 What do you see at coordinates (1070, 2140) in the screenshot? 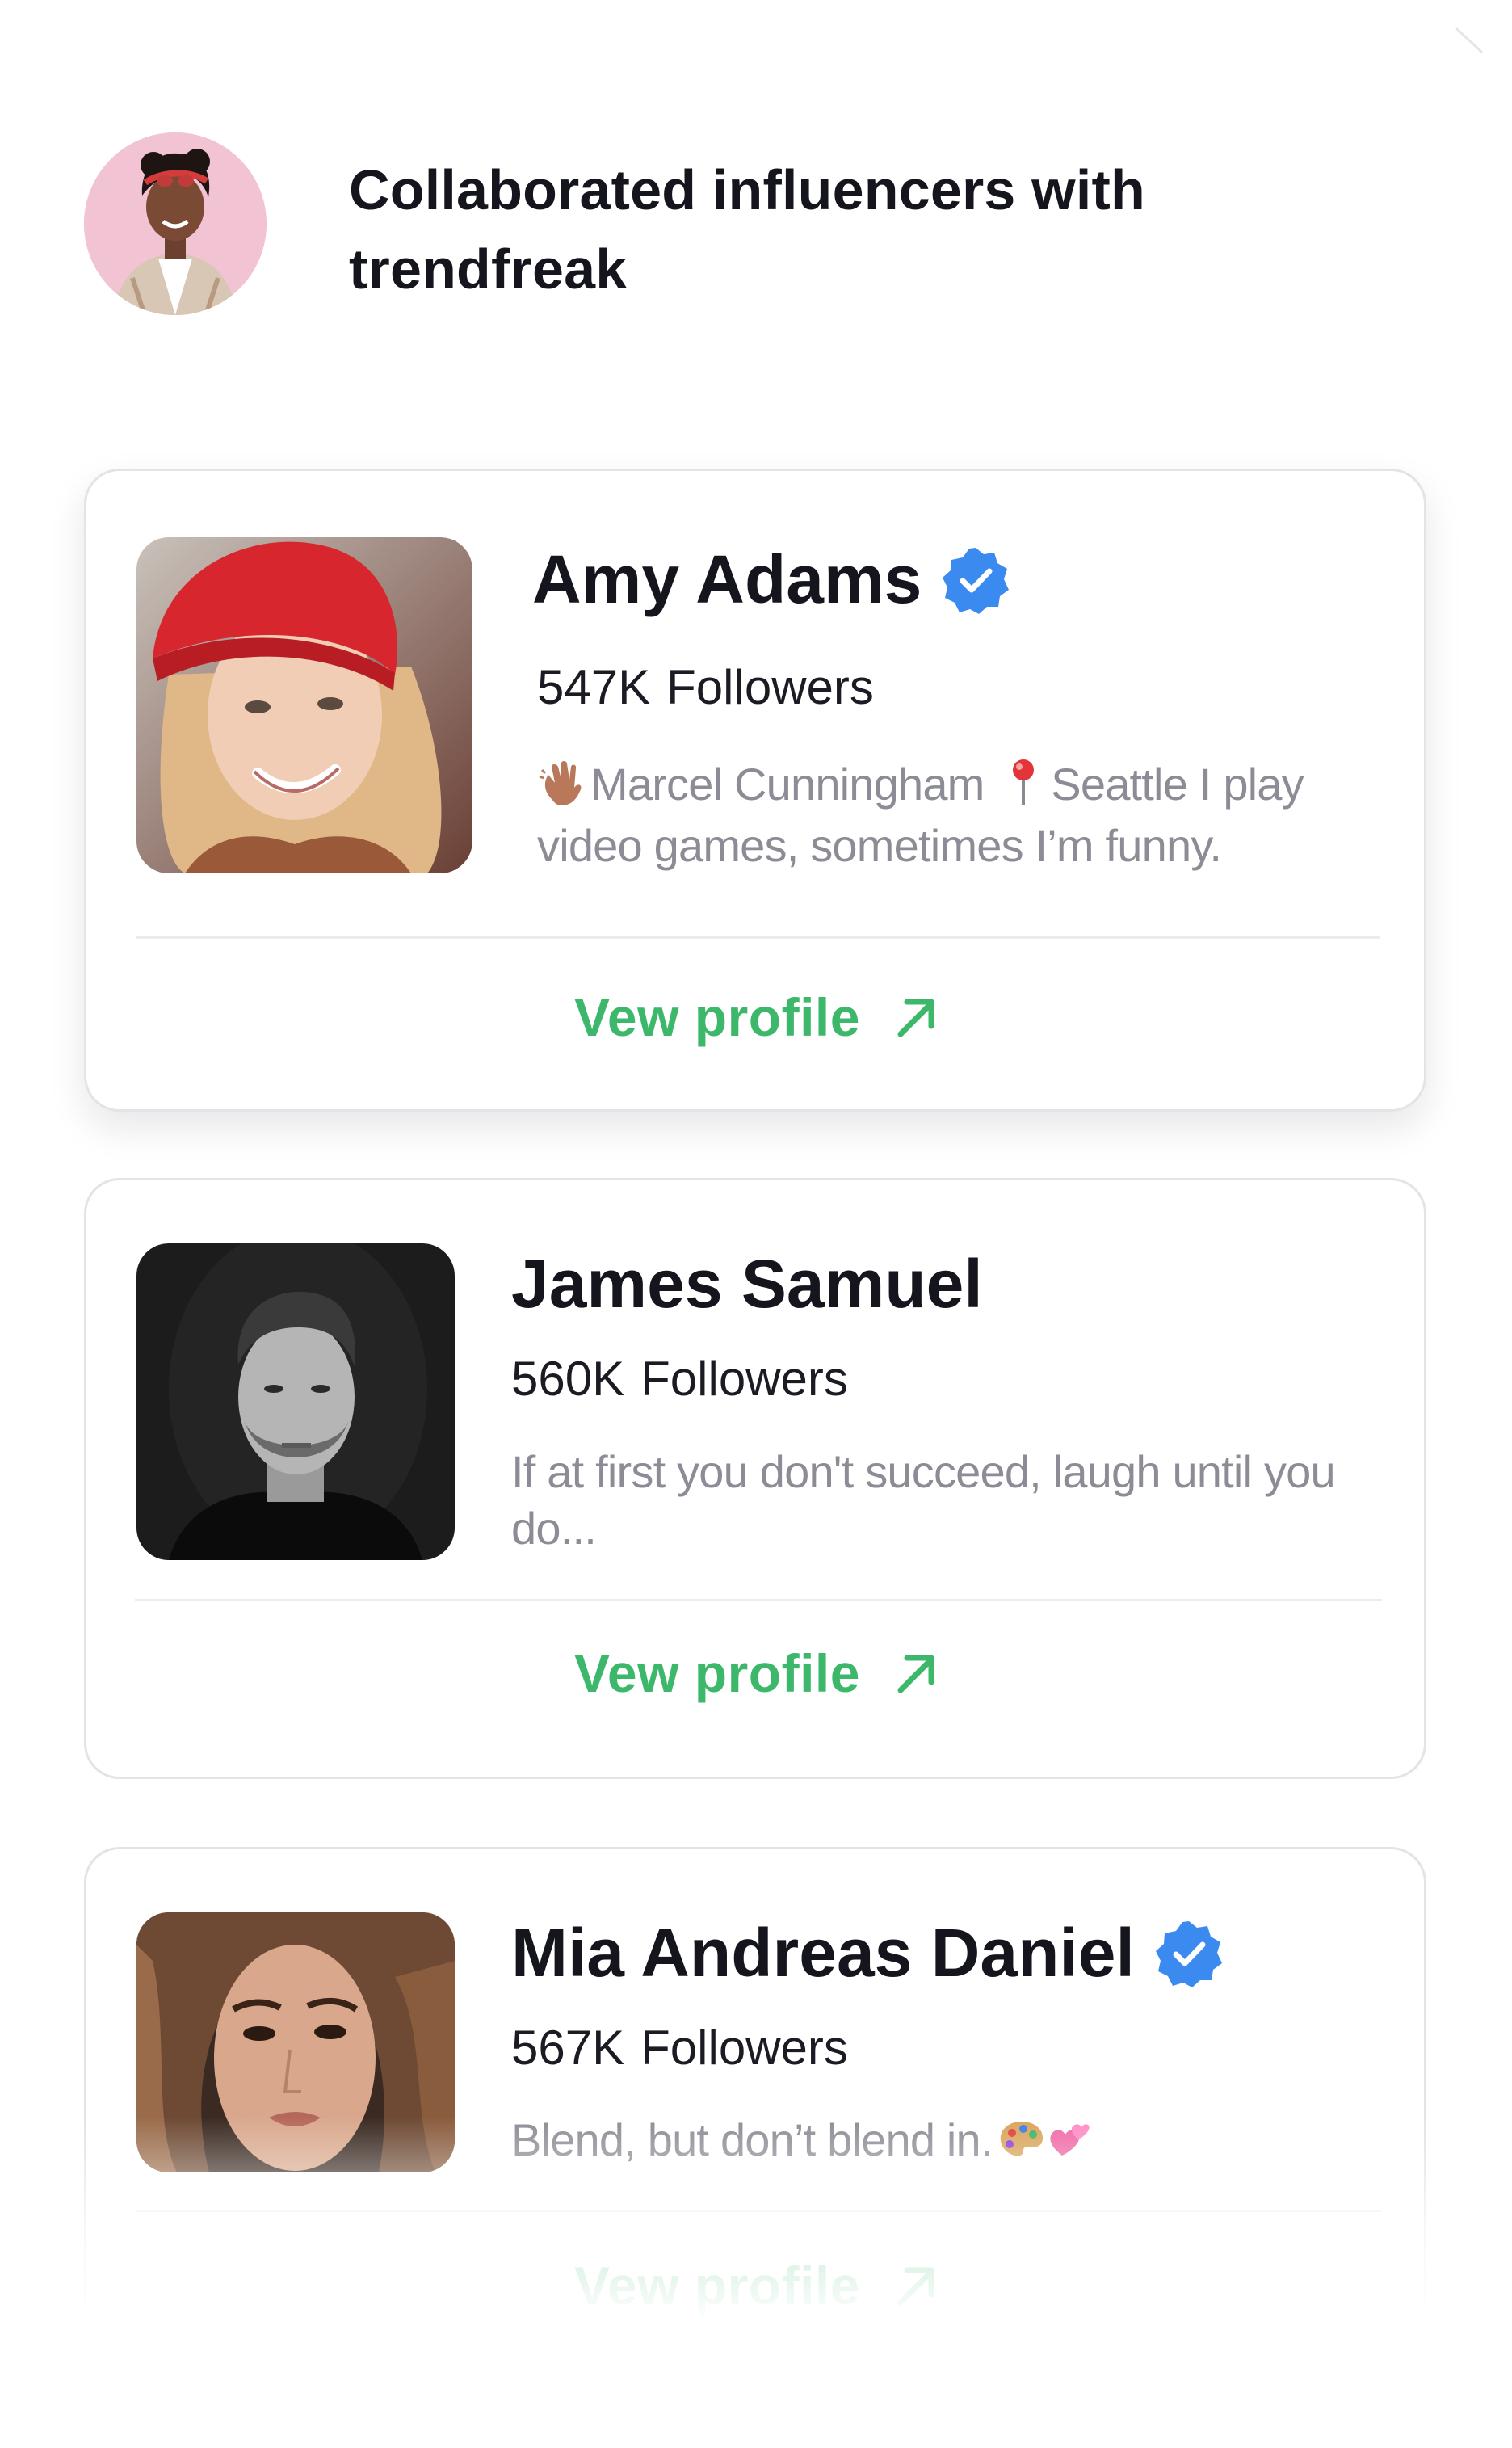
I see `hearts-icon` at bounding box center [1070, 2140].